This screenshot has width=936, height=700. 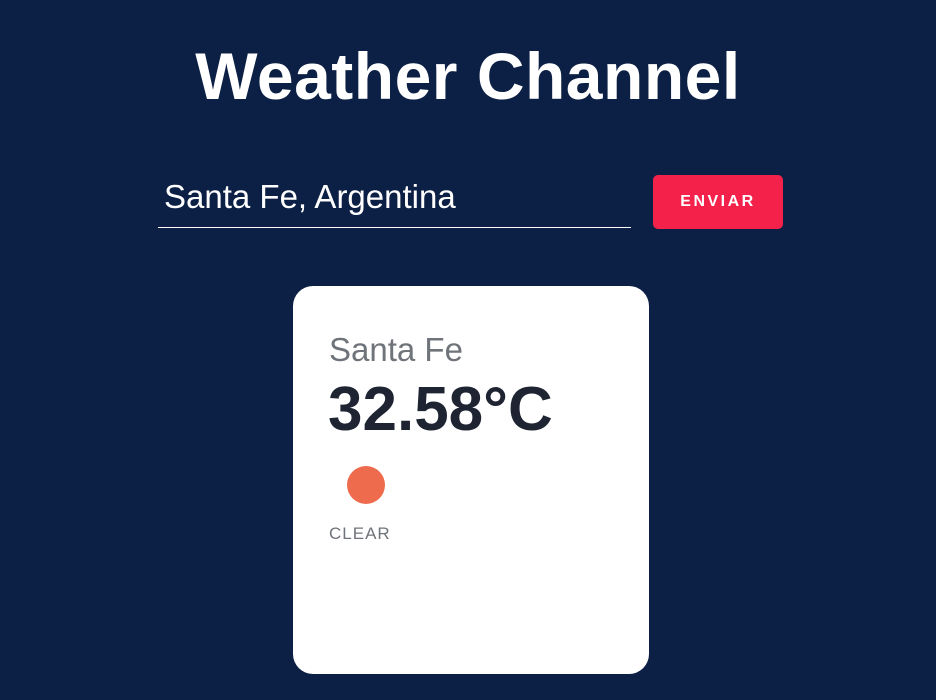 I want to click on submit-button: ENVIAR, so click(x=718, y=202).